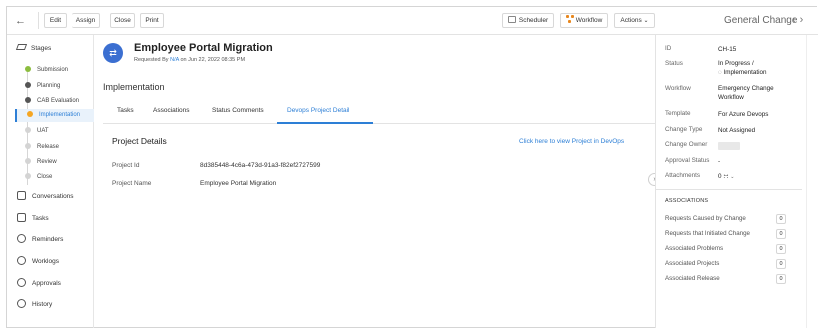  Describe the element at coordinates (47, 162) in the screenshot. I see `stage-label: Review` at that location.